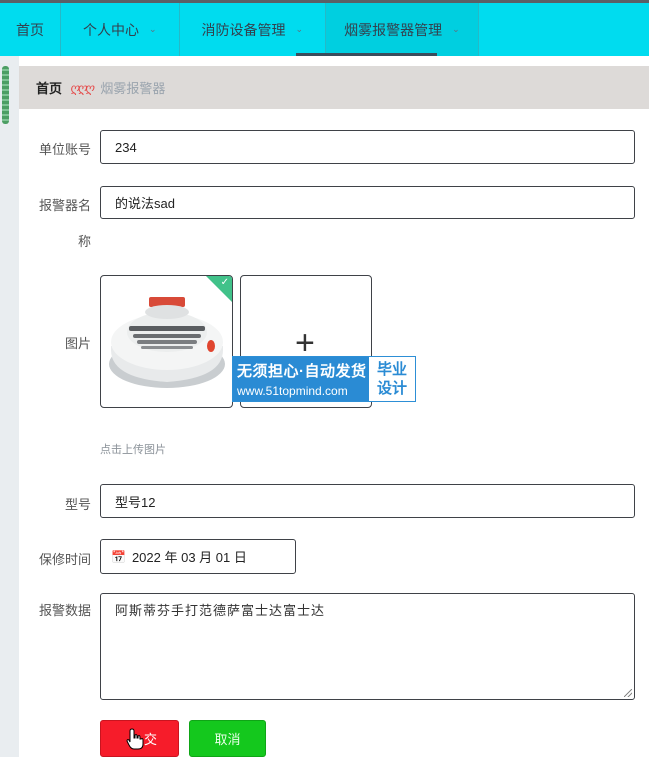  What do you see at coordinates (224, 282) in the screenshot?
I see `check-icon: ✓` at bounding box center [224, 282].